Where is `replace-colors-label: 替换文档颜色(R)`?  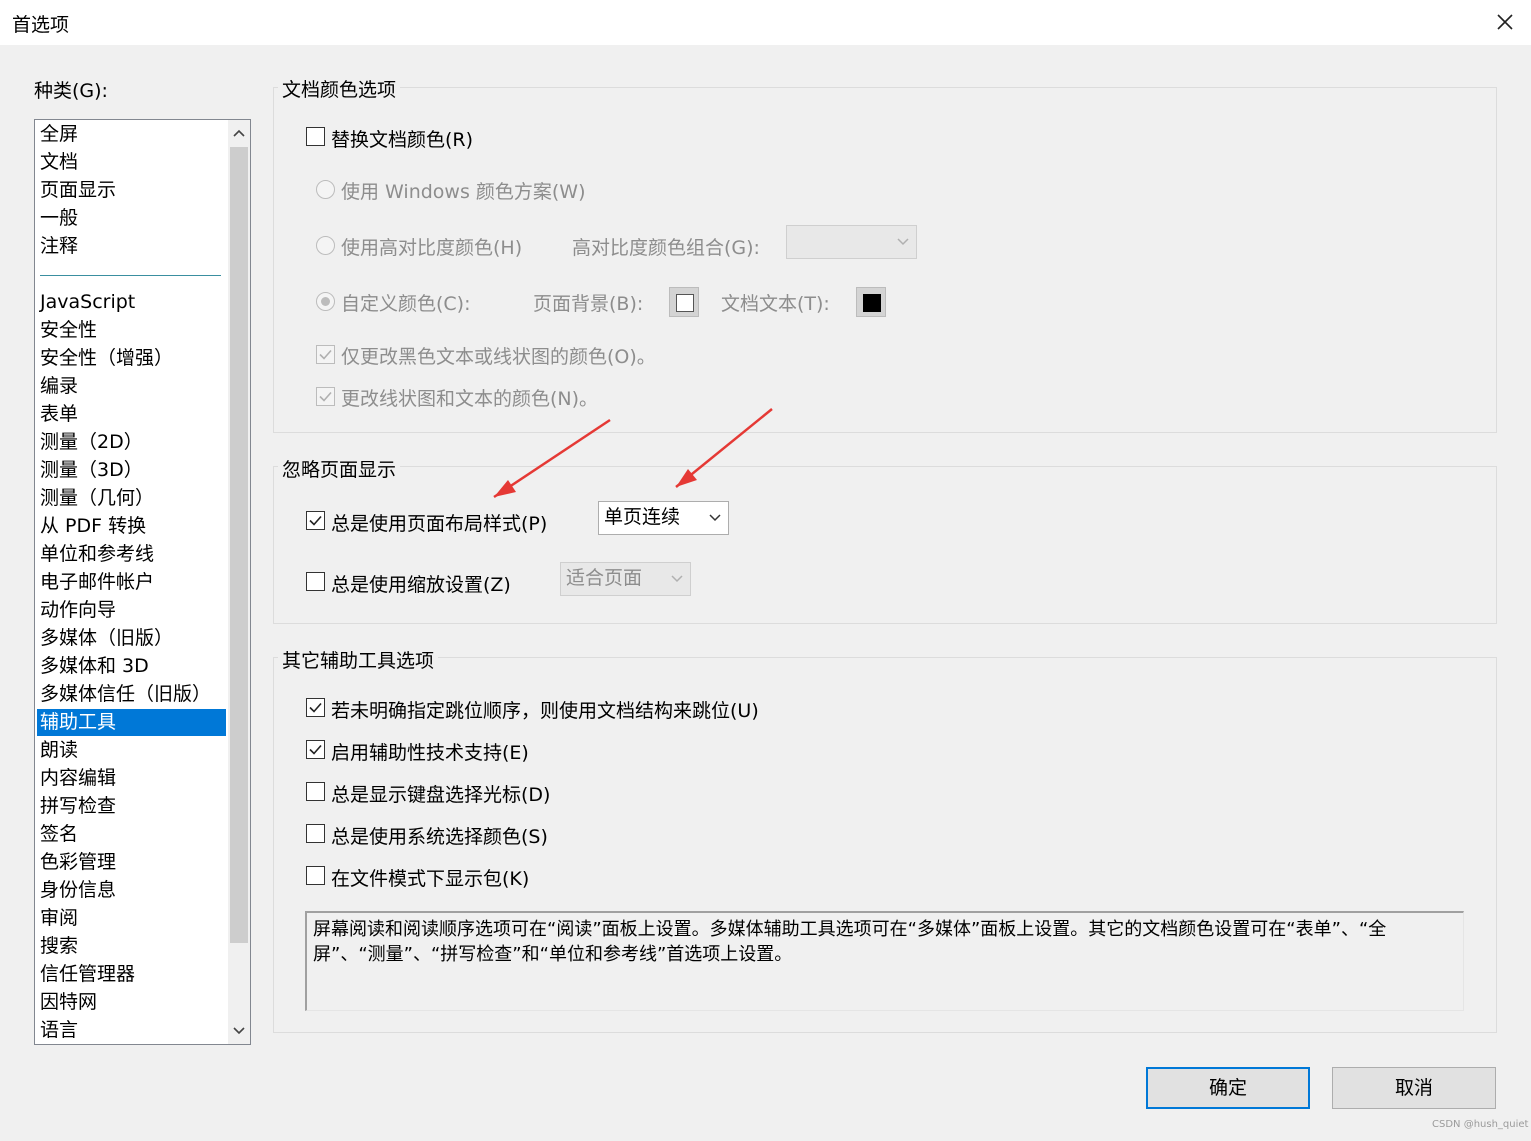 replace-colors-label: 替换文档颜色(R) is located at coordinates (402, 138).